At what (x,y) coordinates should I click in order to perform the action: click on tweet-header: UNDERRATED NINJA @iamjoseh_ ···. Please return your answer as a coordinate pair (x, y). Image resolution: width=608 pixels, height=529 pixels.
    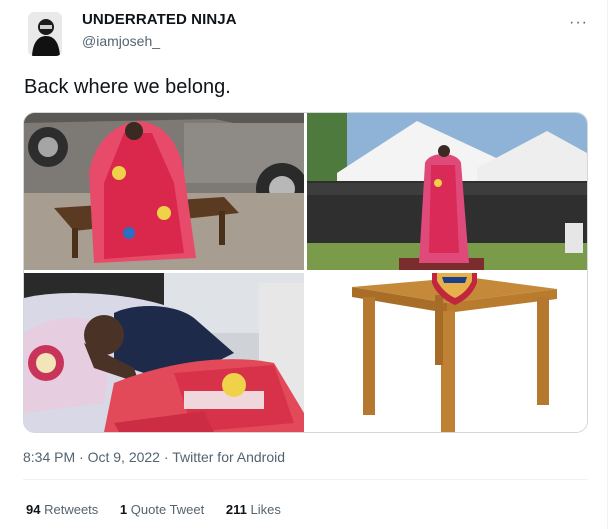
    Looking at the image, I should click on (308, 33).